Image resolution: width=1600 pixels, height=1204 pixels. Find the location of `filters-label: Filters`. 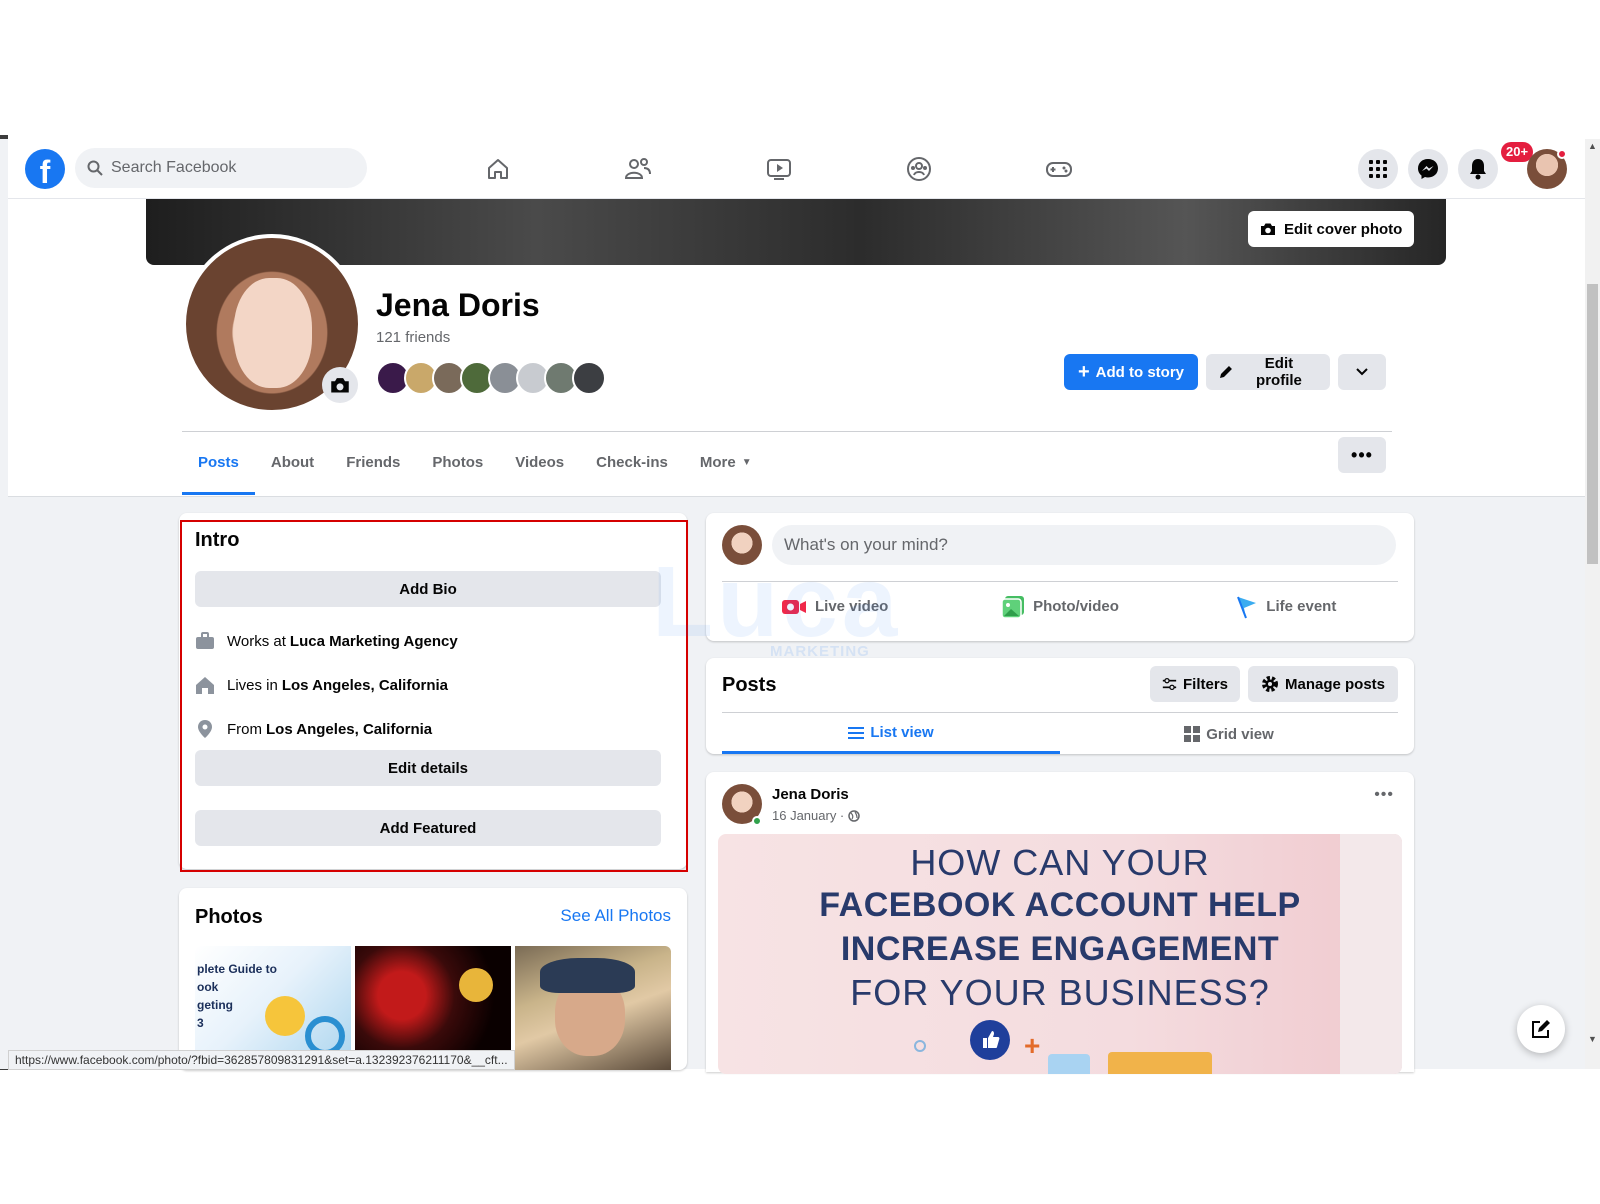

filters-label: Filters is located at coordinates (1205, 684).